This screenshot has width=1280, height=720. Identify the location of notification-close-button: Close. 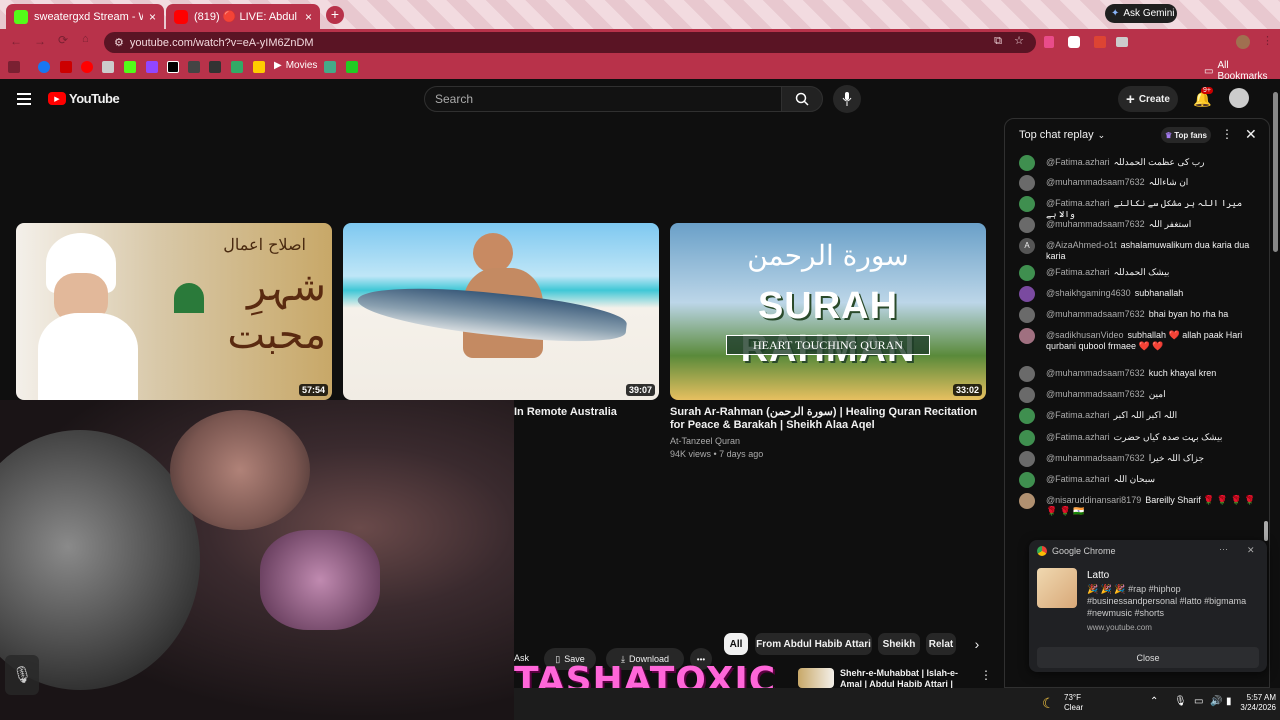
(1148, 657).